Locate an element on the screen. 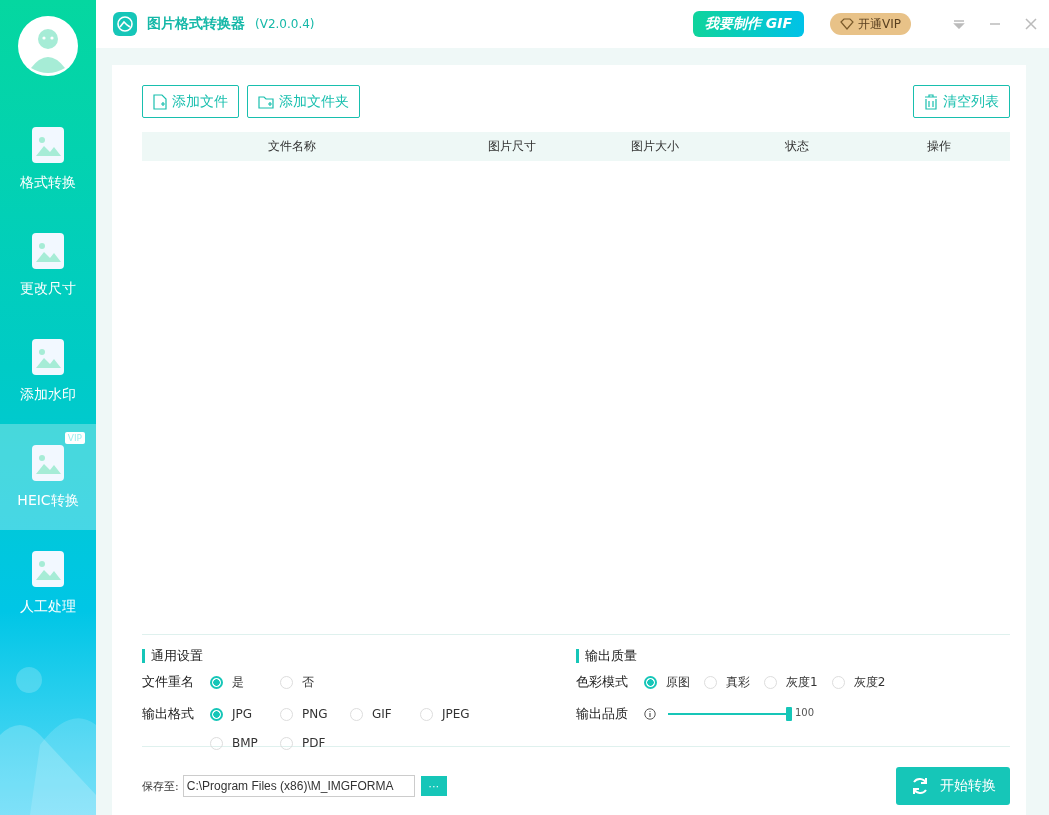 The image size is (1049, 815). option-label: BMP is located at coordinates (245, 743).